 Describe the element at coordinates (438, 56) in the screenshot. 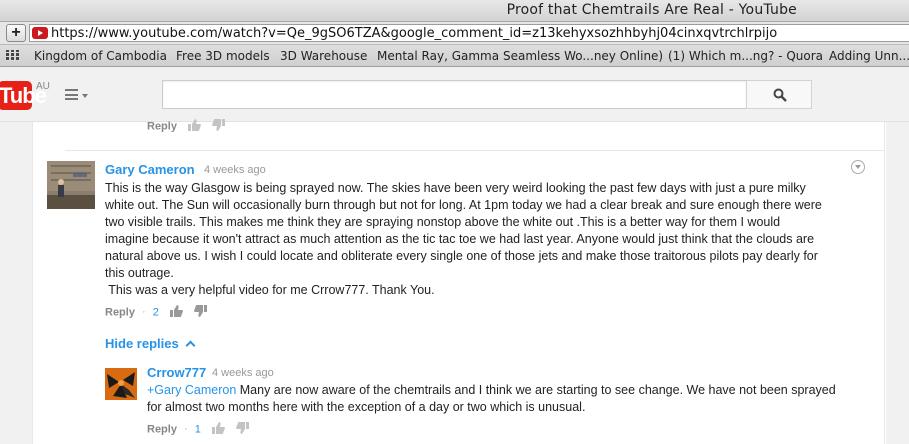

I see `bookmark-item: Mental Ray, Gamma` at that location.